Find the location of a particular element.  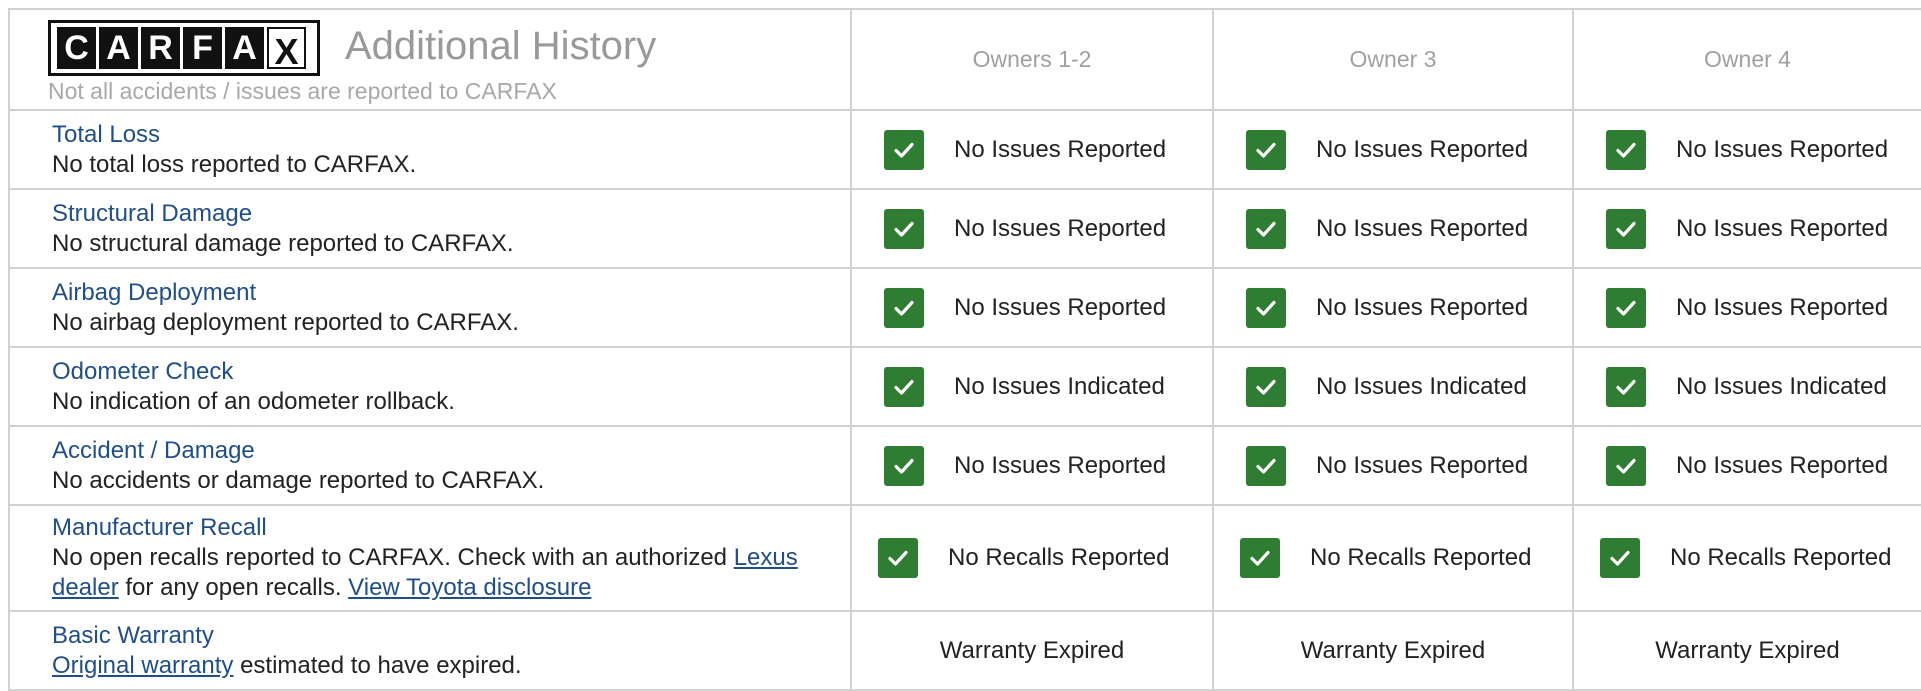

logo-letter: C is located at coordinates (76, 48).